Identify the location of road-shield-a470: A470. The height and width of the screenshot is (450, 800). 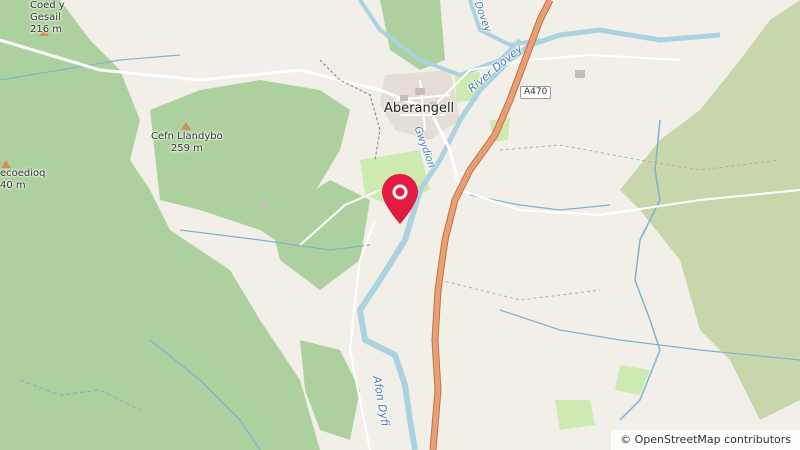
(536, 92).